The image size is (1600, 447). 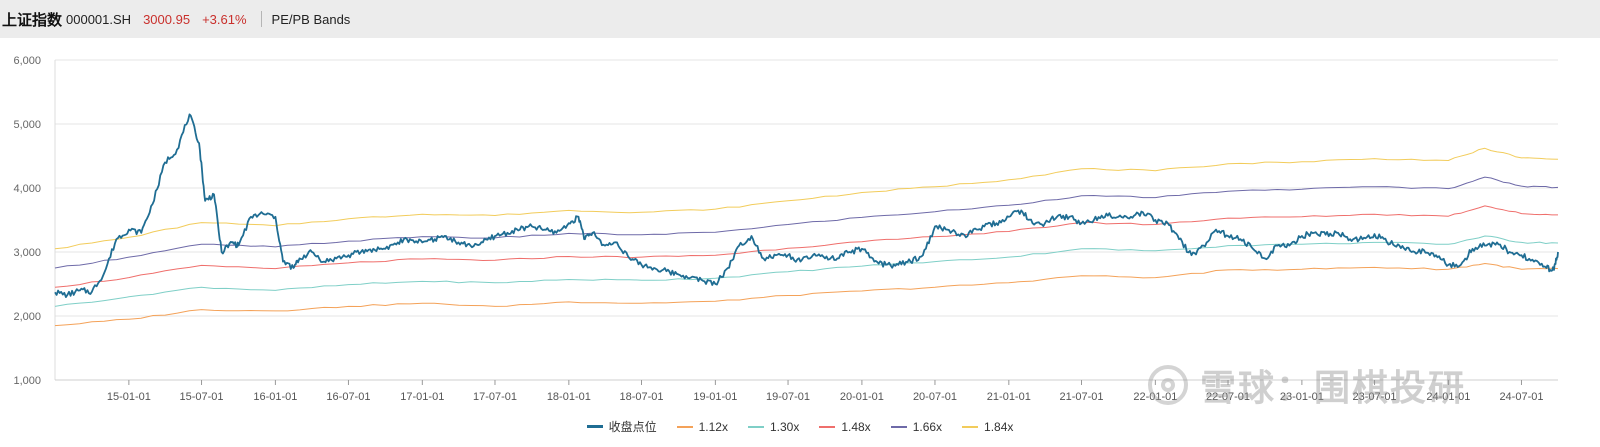 What do you see at coordinates (27, 189) in the screenshot?
I see `y-tick-label: 4,000` at bounding box center [27, 189].